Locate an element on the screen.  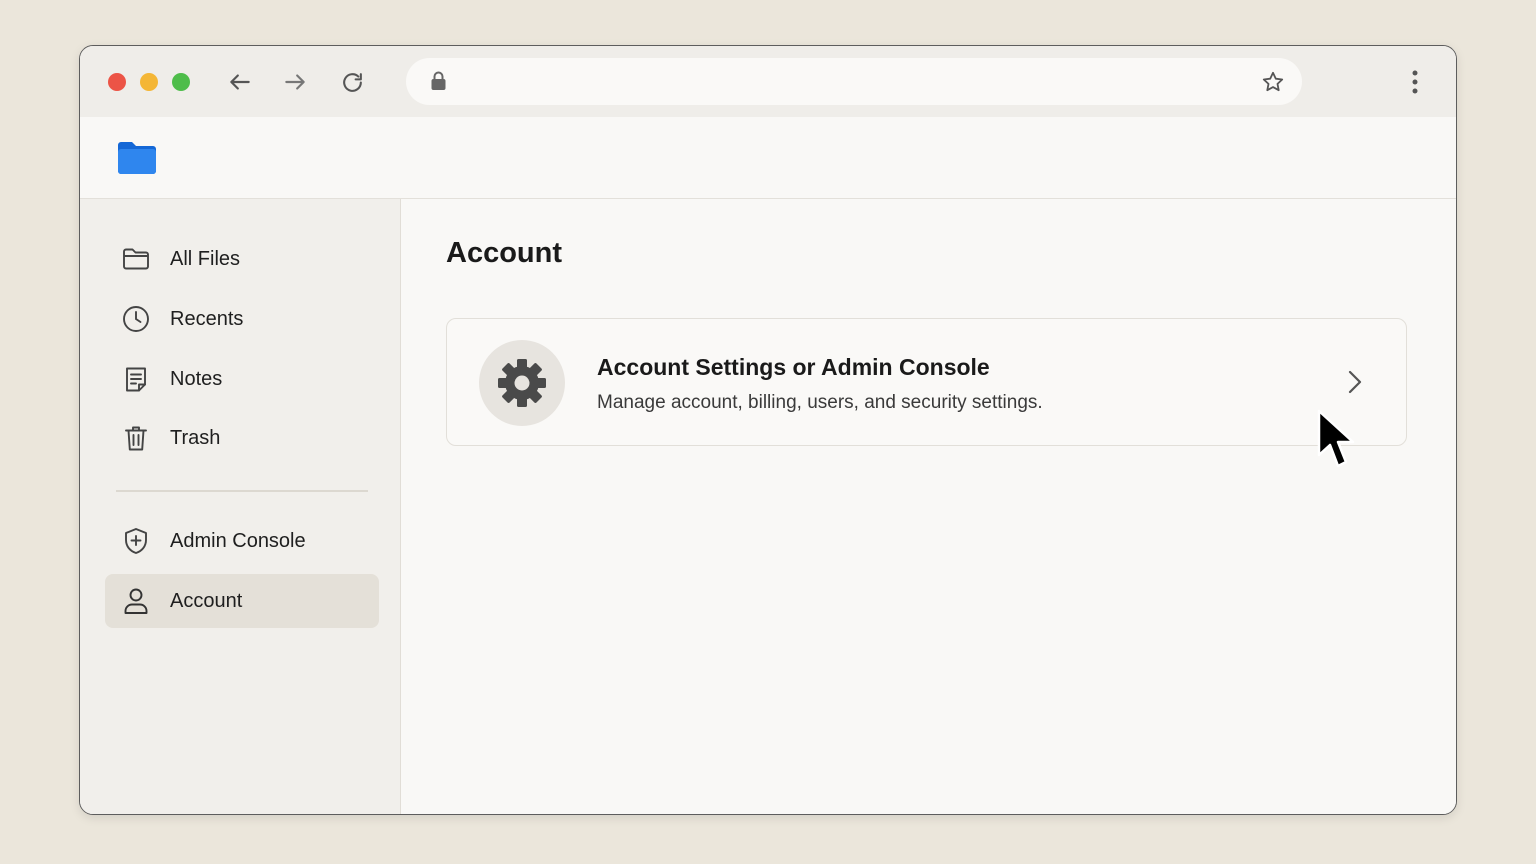
maximize-window-button is located at coordinates (181, 82).